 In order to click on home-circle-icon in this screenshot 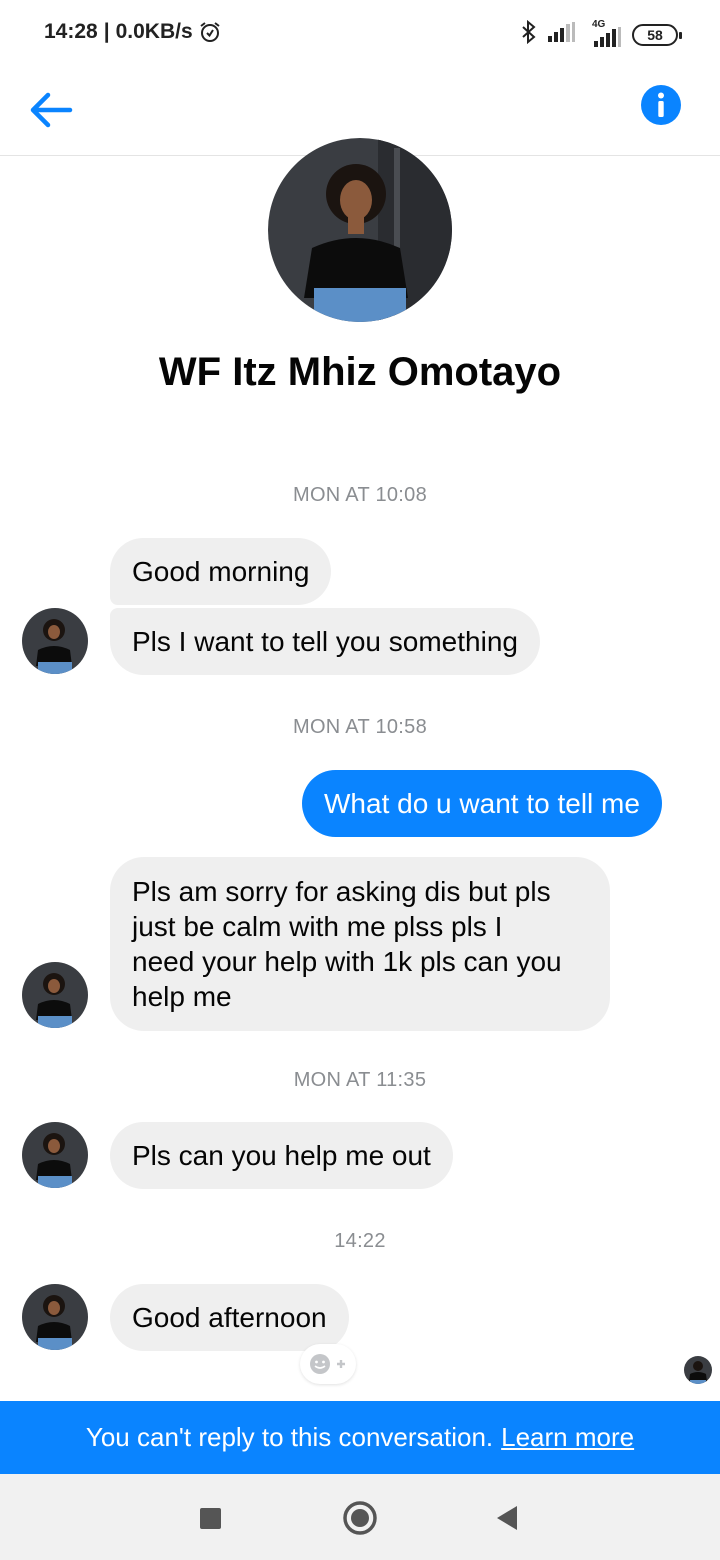, I will do `click(360, 1518)`.